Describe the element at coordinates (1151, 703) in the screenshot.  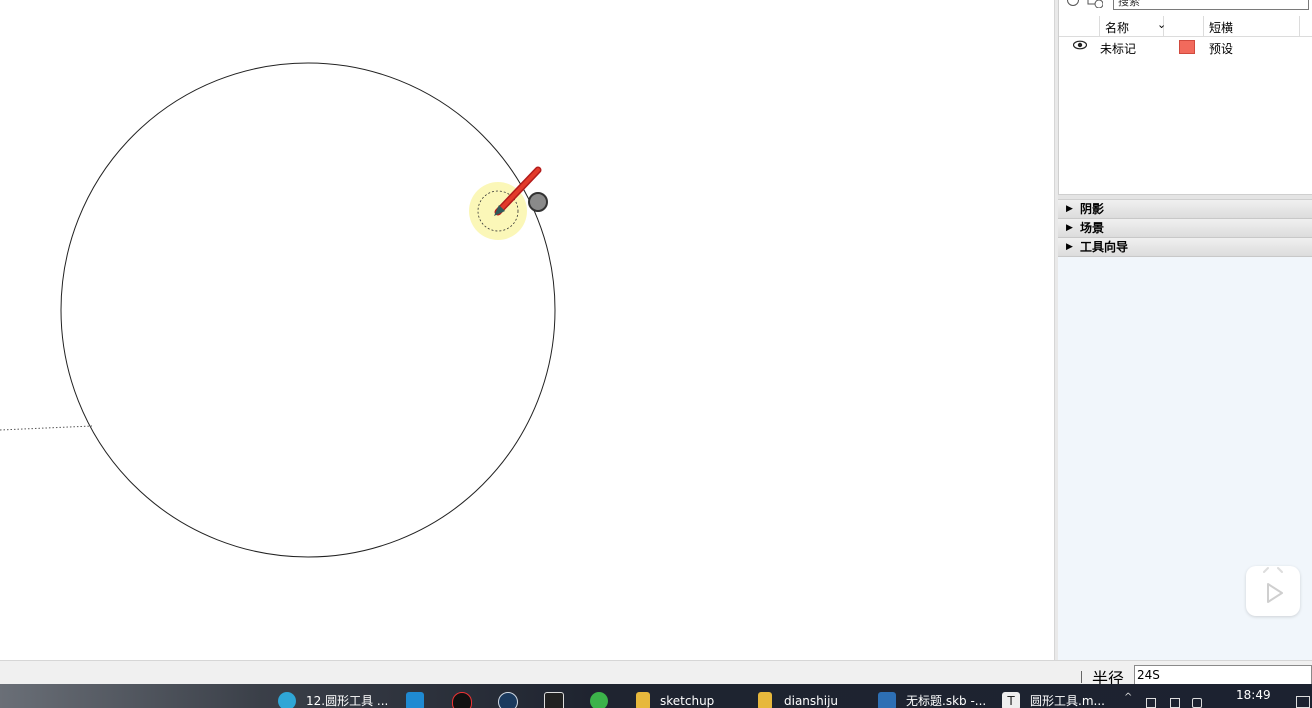
I see `network-icon` at that location.